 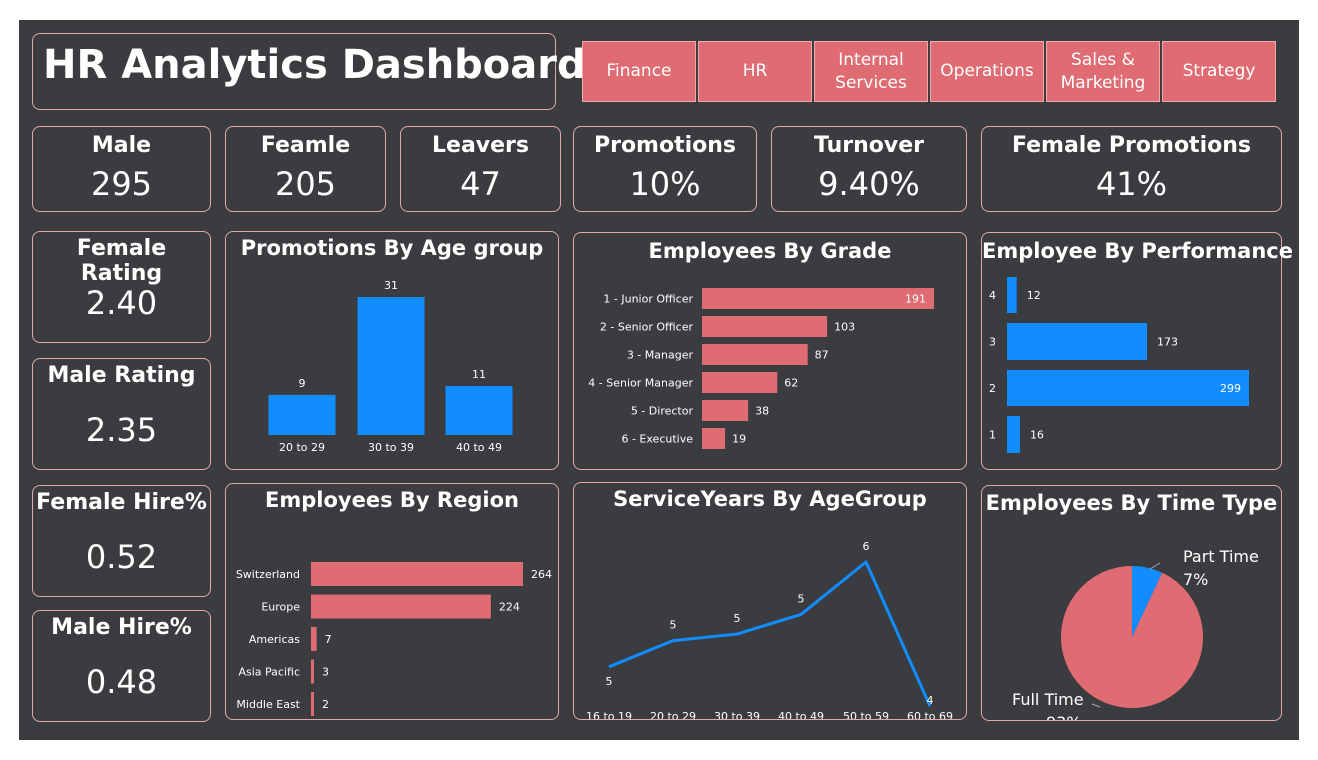 I want to click on page-title: HR Analytics Dashboard, so click(x=314, y=65).